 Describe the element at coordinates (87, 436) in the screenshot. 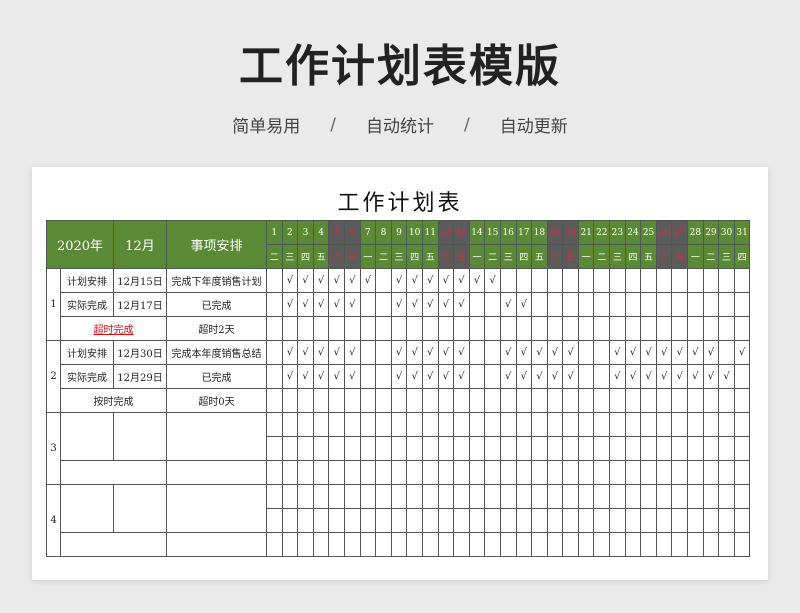

I see `row-type-label` at that location.